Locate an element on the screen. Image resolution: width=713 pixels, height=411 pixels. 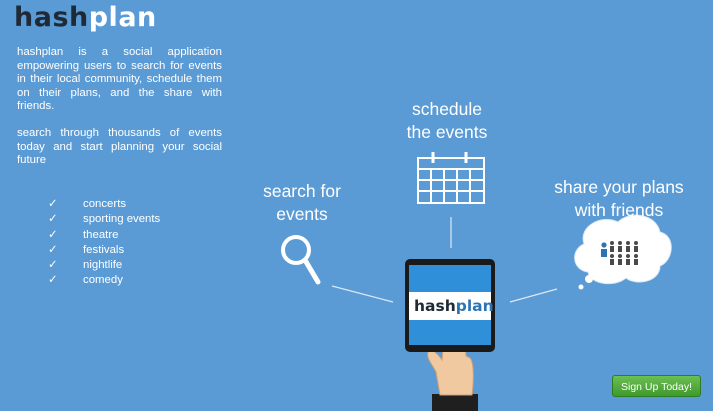
search-events-label: search for events is located at coordinates (302, 203).